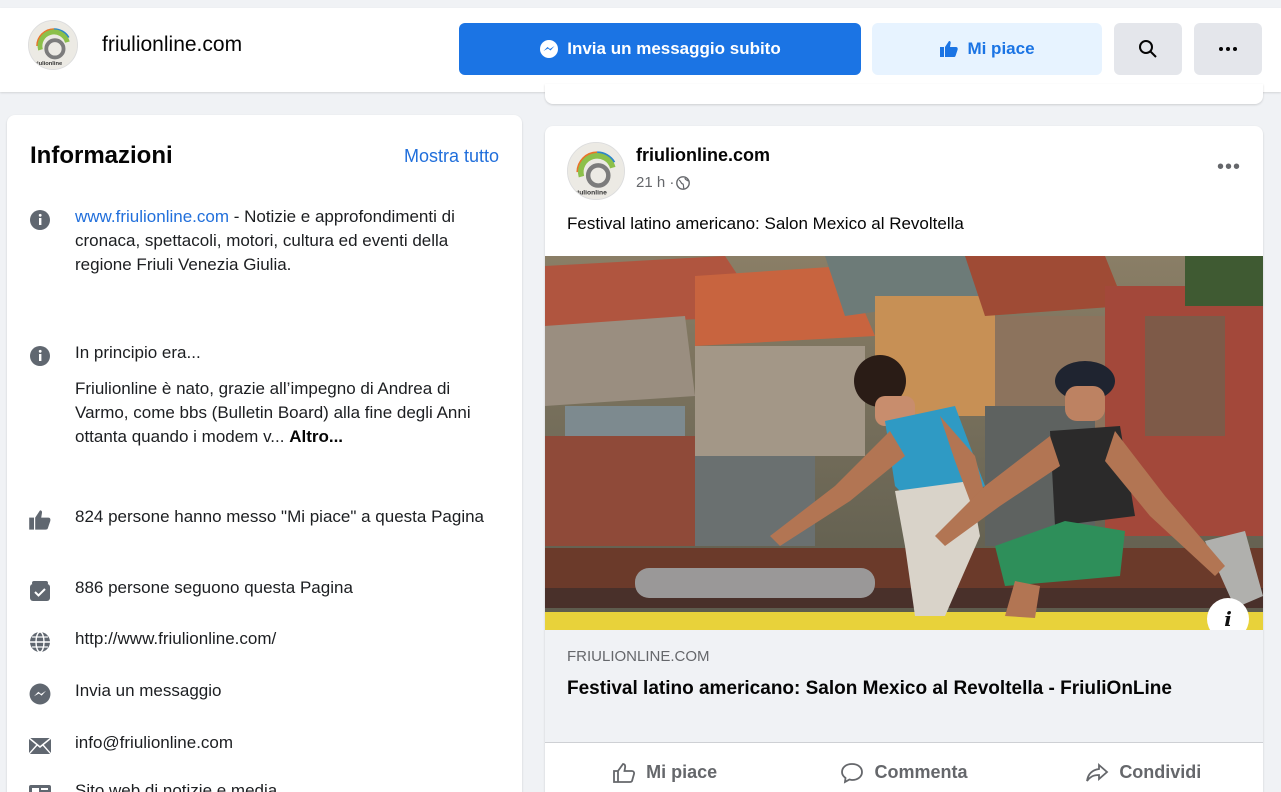  I want to click on post-time: 21 h ·, so click(655, 182).